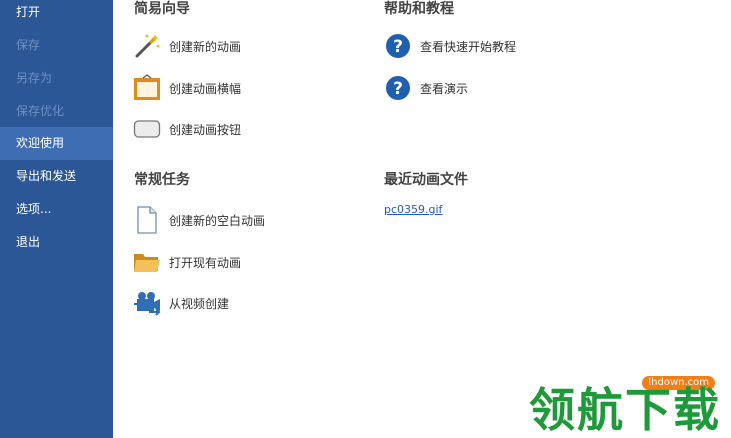 The width and height of the screenshot is (731, 438). Describe the element at coordinates (205, 129) in the screenshot. I see `create-button-label: 创建动画按钮` at that location.